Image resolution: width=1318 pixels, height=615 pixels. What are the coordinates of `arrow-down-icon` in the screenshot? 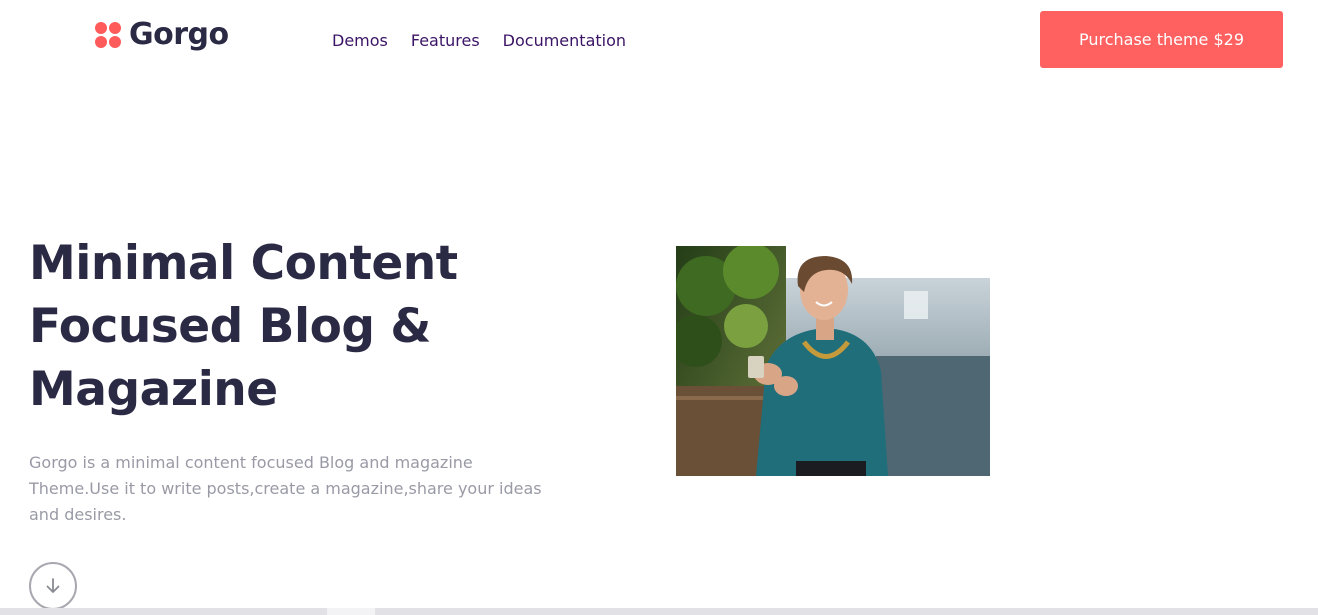 It's located at (53, 585).